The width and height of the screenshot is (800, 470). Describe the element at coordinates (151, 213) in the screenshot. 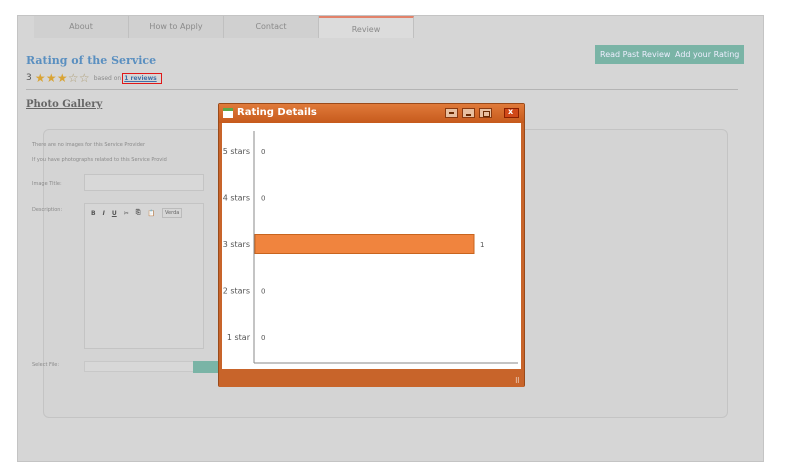

I see `paste-icon: 📋` at that location.